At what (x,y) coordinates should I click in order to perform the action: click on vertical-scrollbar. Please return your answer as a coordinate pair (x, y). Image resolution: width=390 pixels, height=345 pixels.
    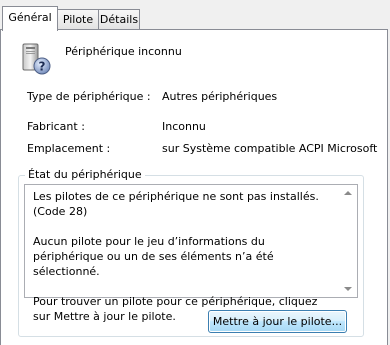
    Looking at the image, I should click on (348, 241).